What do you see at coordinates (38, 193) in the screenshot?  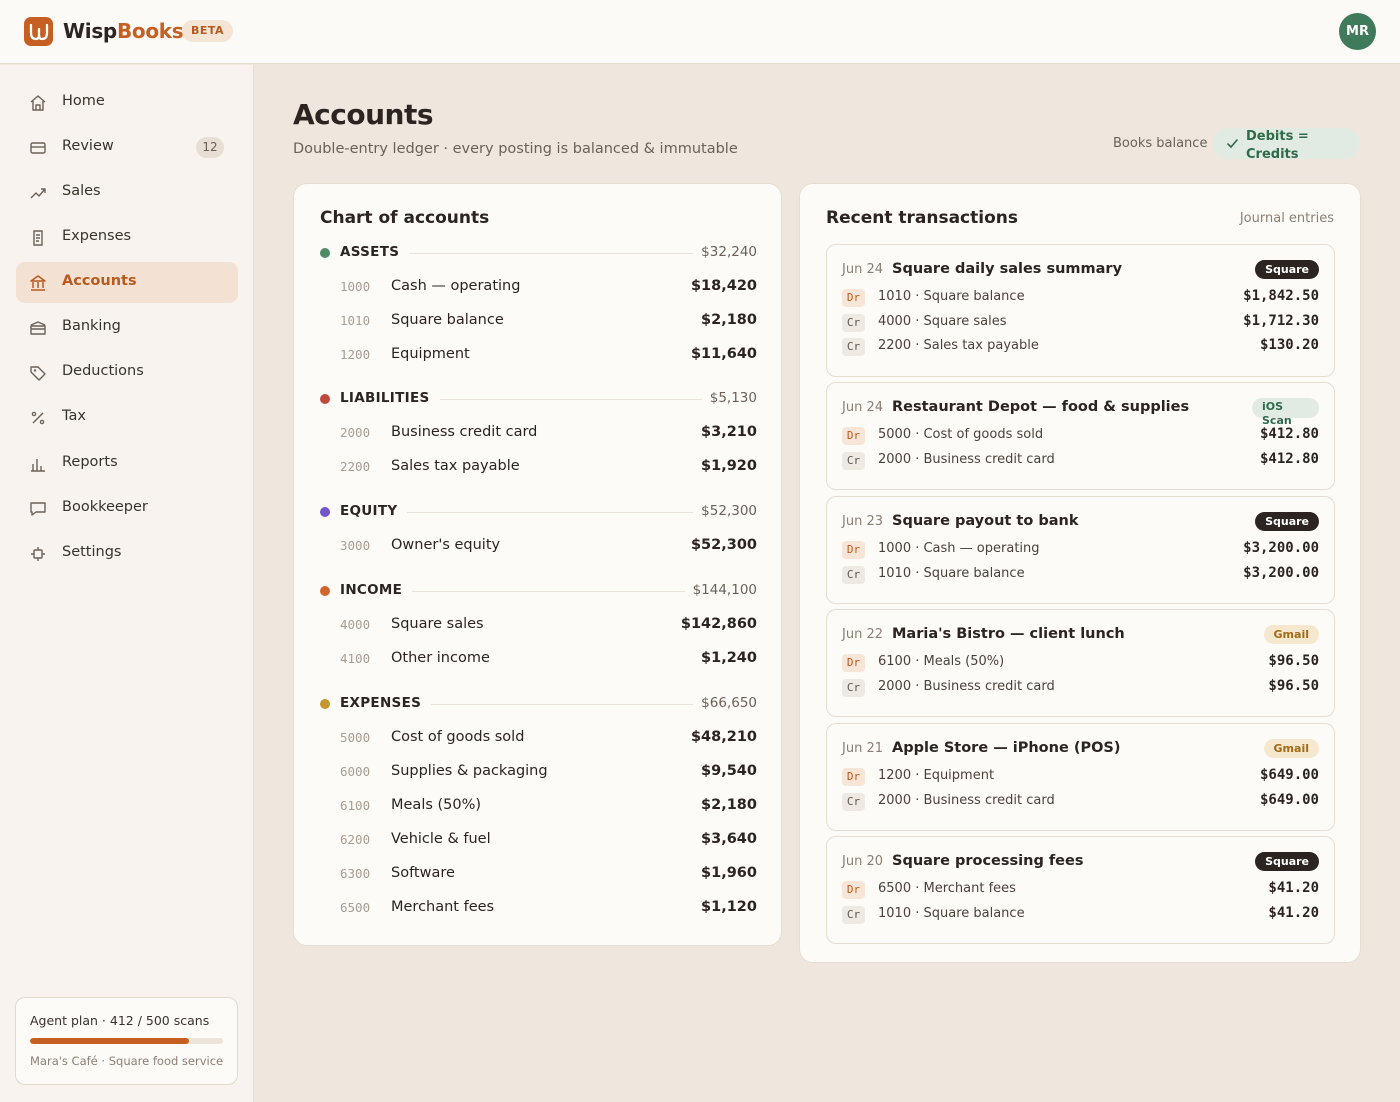 I see `trend-icon` at bounding box center [38, 193].